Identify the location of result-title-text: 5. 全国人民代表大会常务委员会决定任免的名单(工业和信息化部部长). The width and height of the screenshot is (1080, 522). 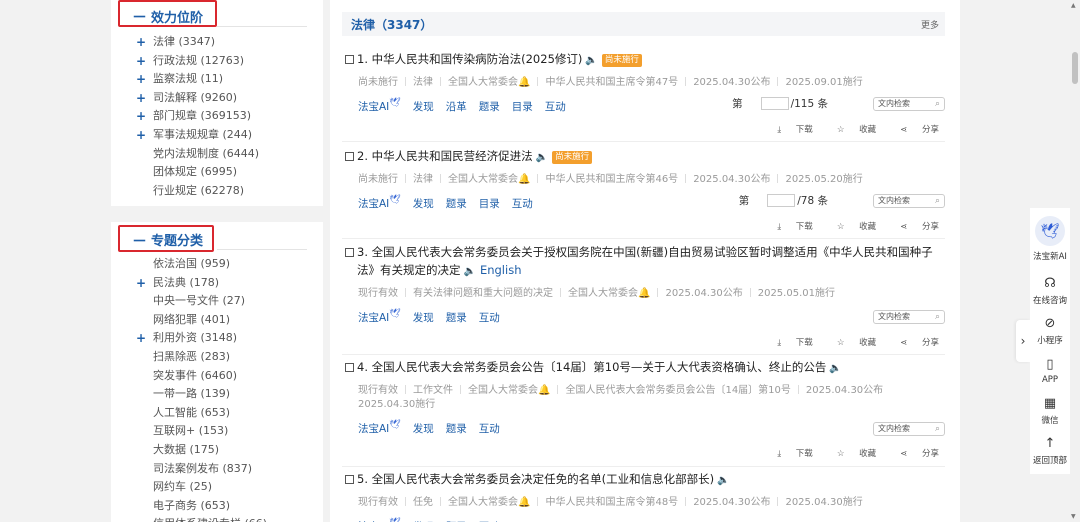
(535, 479).